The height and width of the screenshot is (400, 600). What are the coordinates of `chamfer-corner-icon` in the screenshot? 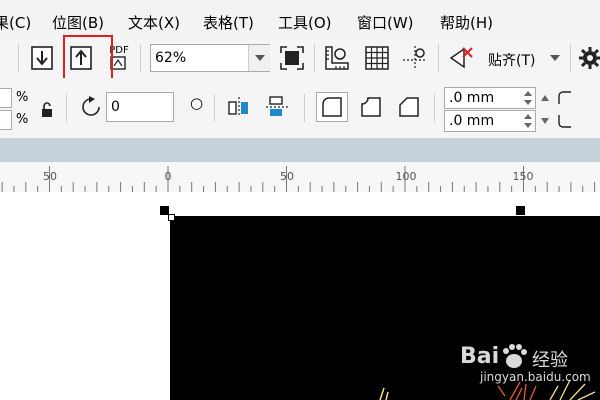 It's located at (409, 107).